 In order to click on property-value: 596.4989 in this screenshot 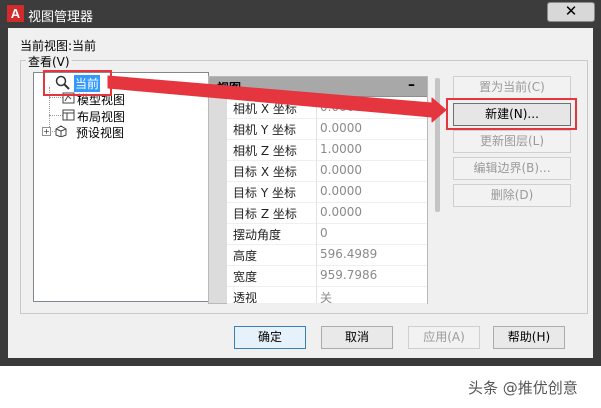, I will do `click(349, 254)`.